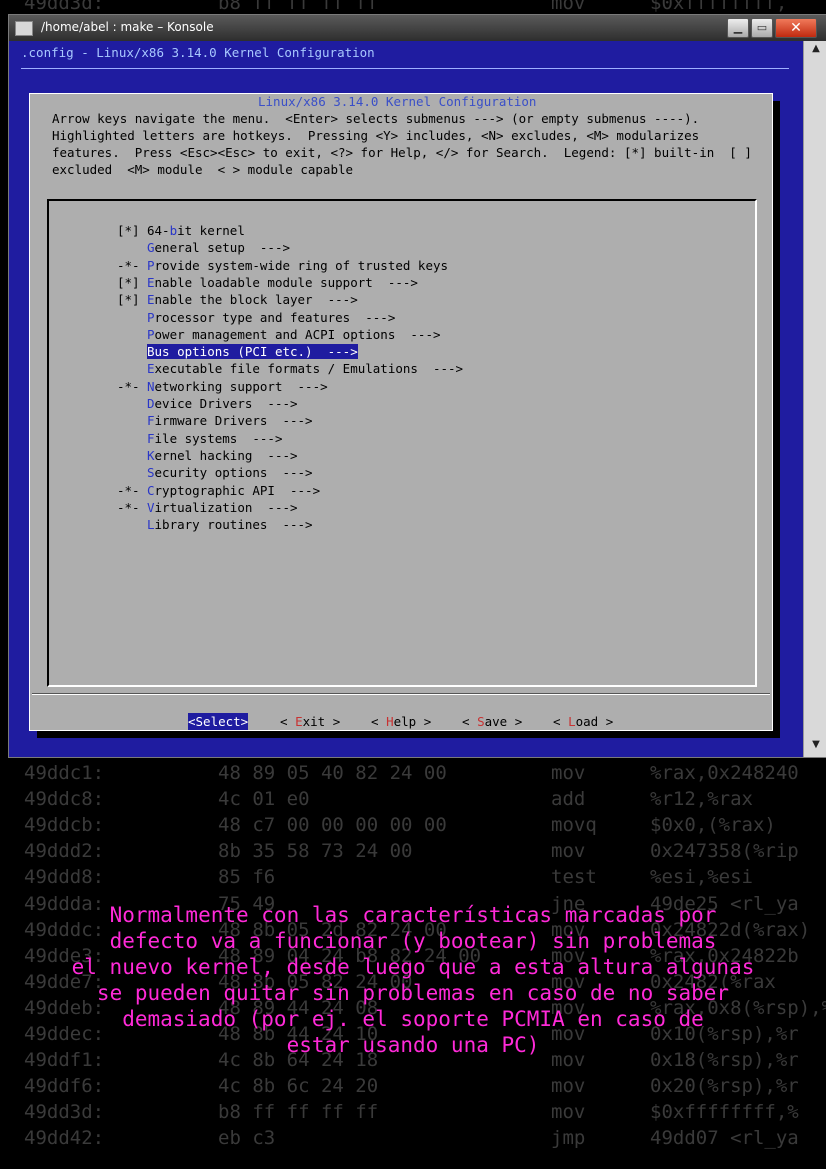 This screenshot has height=1169, width=826. What do you see at coordinates (574, 825) in the screenshot?
I see `disassembly-cell: movq` at bounding box center [574, 825].